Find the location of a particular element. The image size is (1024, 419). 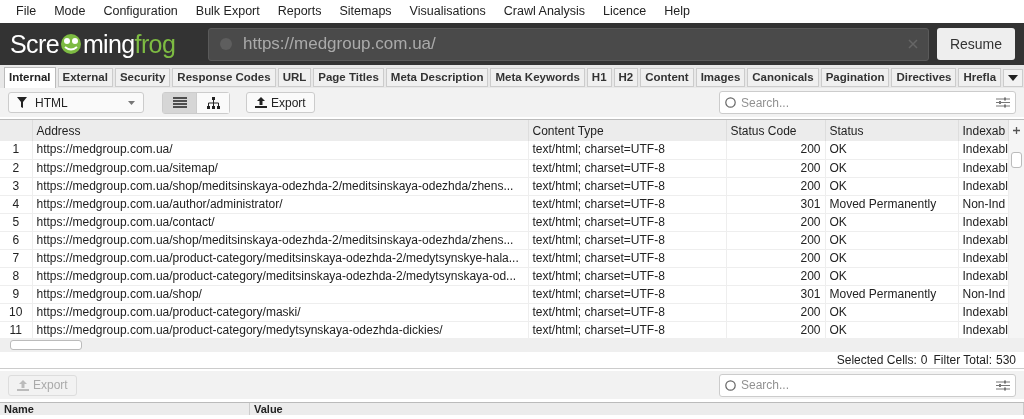

filter-dropdown: HTML is located at coordinates (76, 102).